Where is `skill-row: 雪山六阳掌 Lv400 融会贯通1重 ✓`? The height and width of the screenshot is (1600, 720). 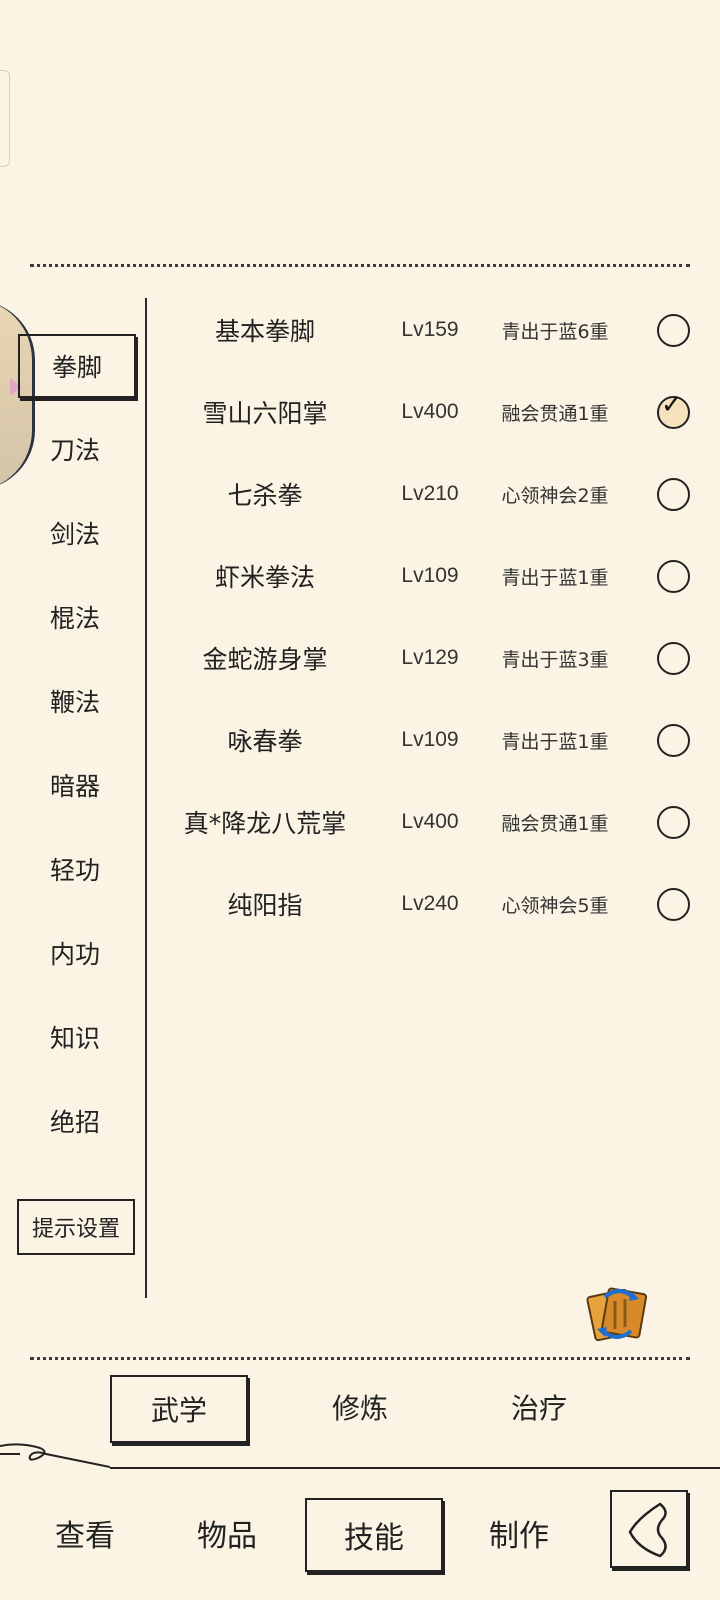
skill-row: 雪山六阳掌 Lv400 融会贯通1重 ✓ is located at coordinates (430, 412).